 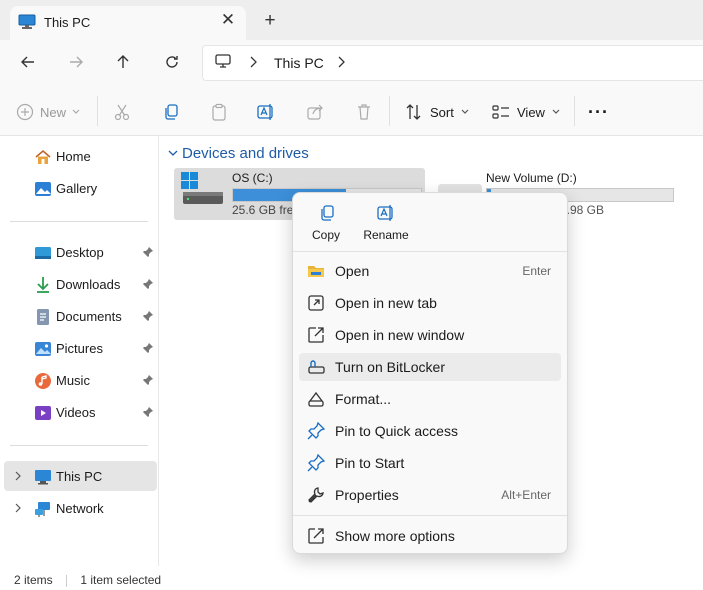 I want to click on sidebar-item-label: Music, so click(x=73, y=380).